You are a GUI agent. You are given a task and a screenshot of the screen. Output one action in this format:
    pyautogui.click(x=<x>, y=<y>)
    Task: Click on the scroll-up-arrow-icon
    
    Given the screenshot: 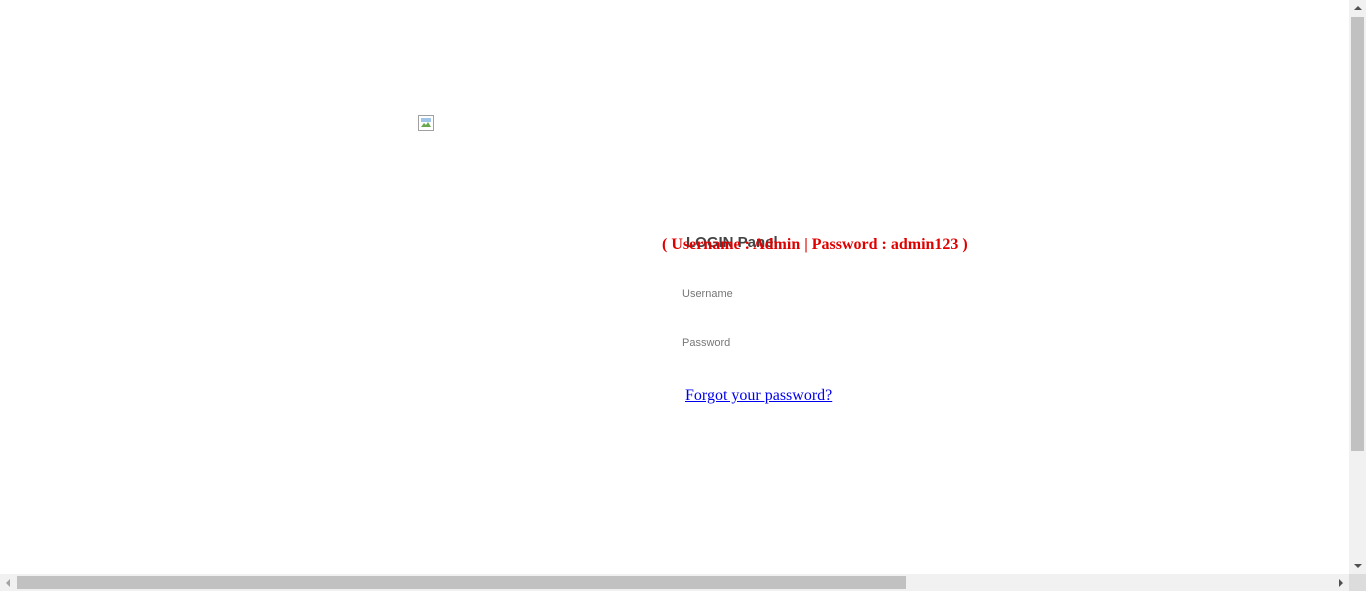 What is the action you would take?
    pyautogui.click(x=1357, y=8)
    